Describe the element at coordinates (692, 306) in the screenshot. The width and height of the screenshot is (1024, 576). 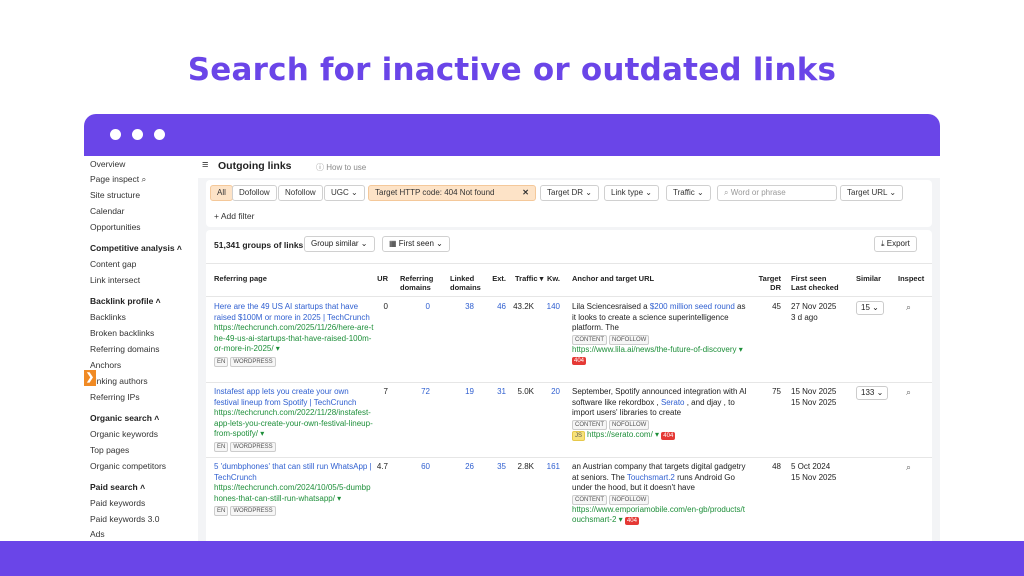
I see `anchor-link: $200 million seed round` at that location.